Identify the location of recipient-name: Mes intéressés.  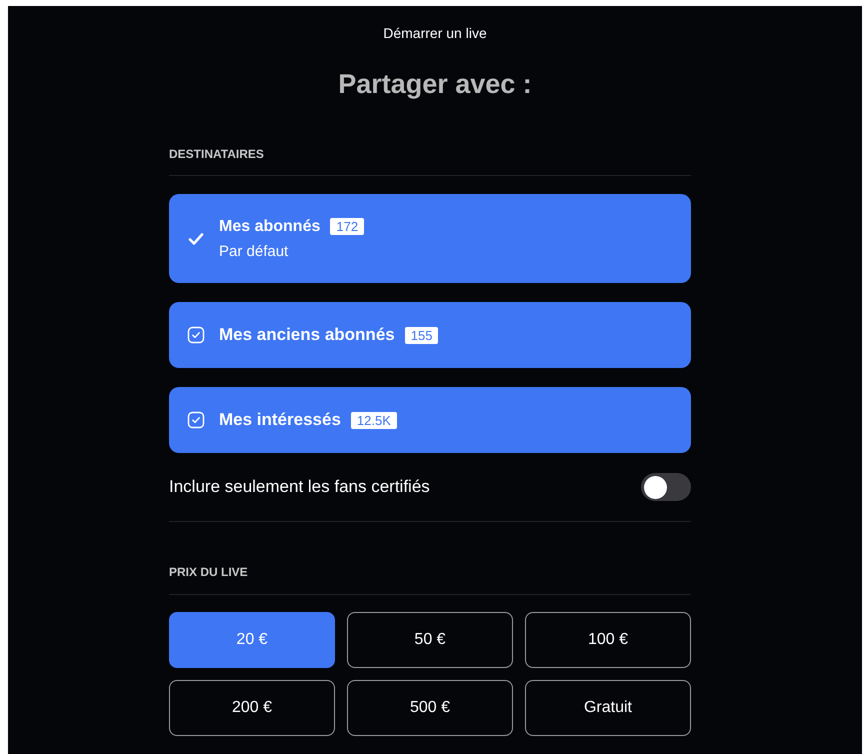
(280, 420).